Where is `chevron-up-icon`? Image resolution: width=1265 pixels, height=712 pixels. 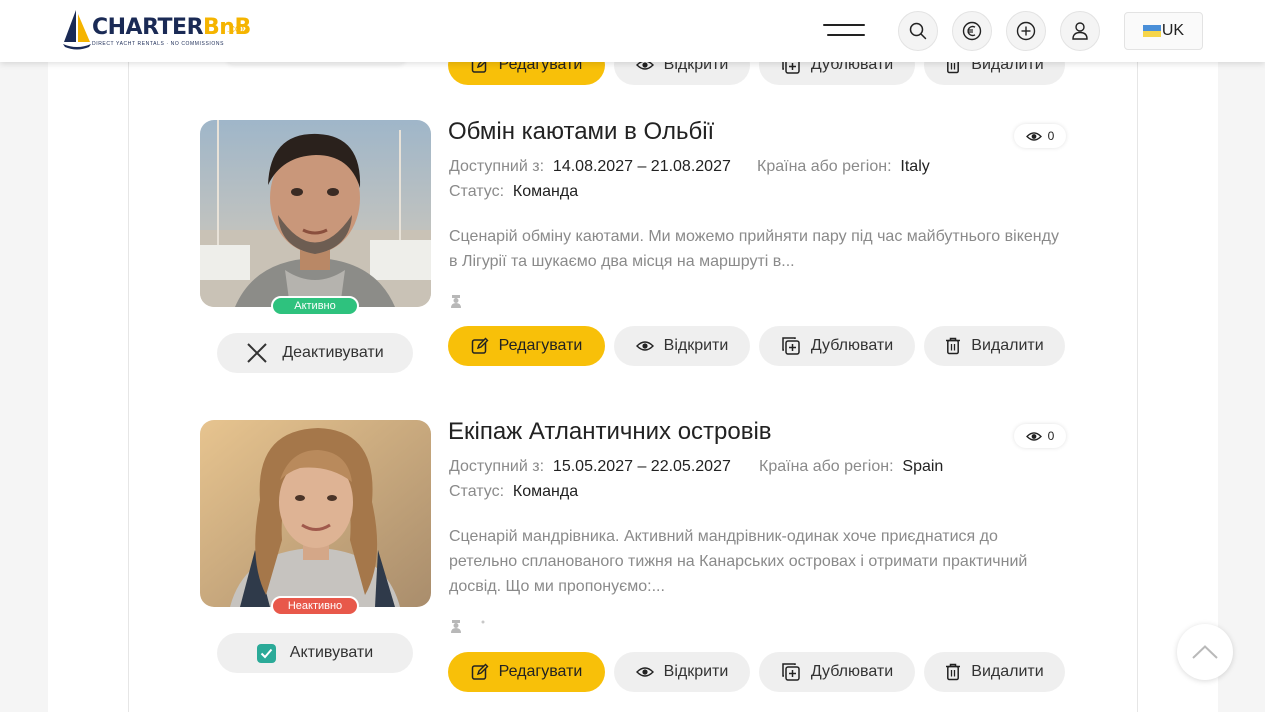
chevron-up-icon is located at coordinates (1205, 652).